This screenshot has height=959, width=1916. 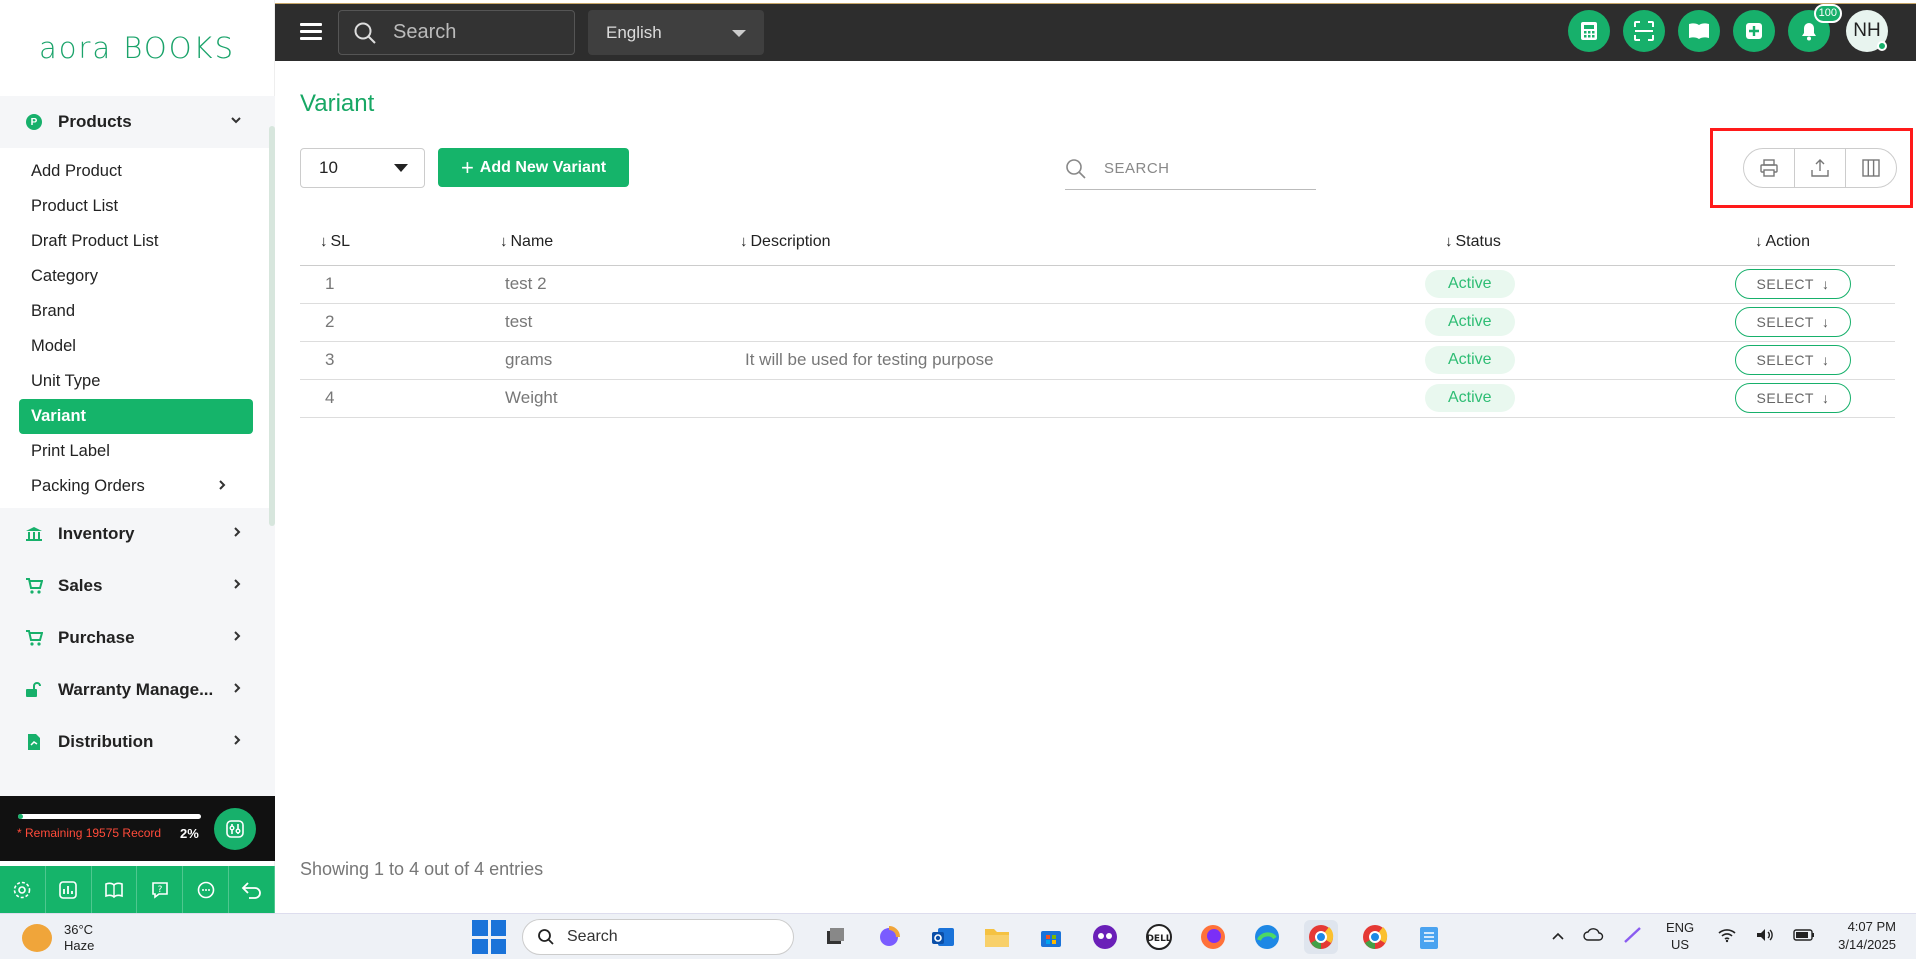 What do you see at coordinates (137, 122) in the screenshot?
I see `nav-group-products: P Products` at bounding box center [137, 122].